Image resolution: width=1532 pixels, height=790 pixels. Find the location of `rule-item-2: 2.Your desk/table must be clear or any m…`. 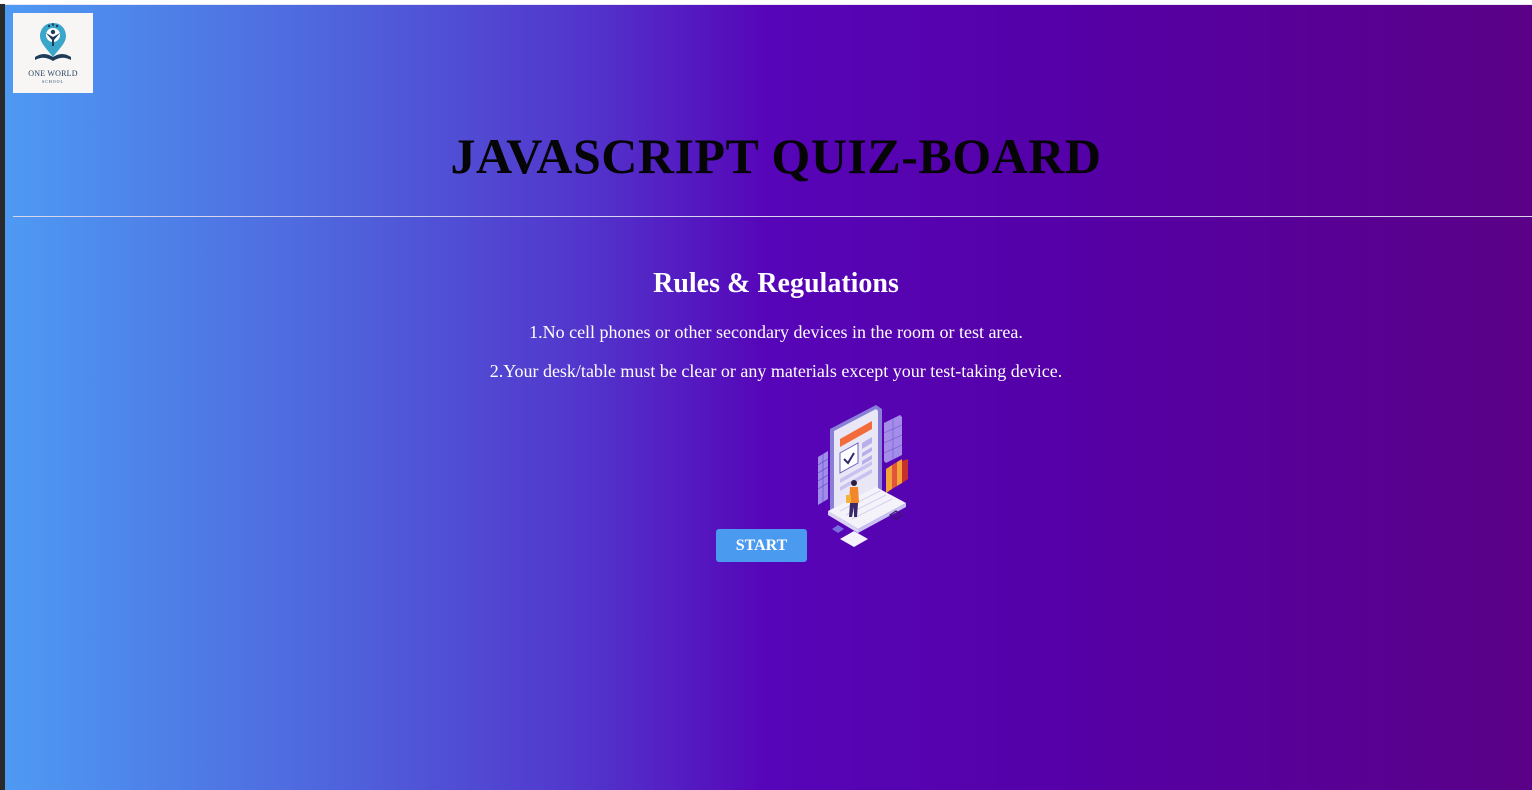

rule-item-2: 2.Your desk/table must be clear or any m… is located at coordinates (776, 371).